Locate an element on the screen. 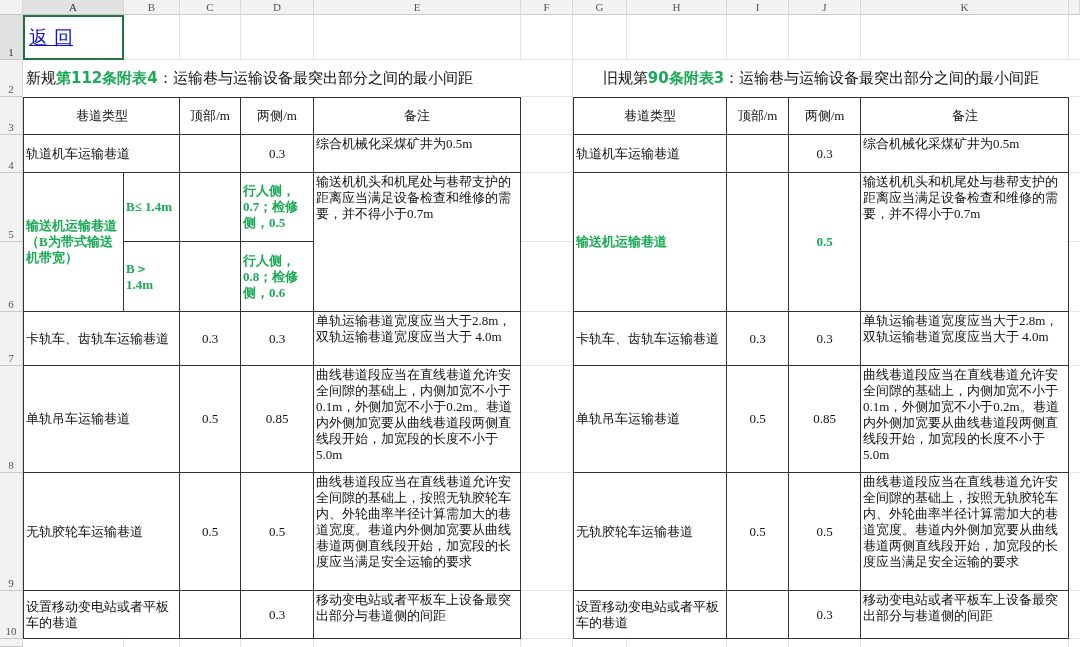 This screenshot has height=647, width=1080. table-cell: 行人侧，0.7；检修侧，0.5 is located at coordinates (277, 207).